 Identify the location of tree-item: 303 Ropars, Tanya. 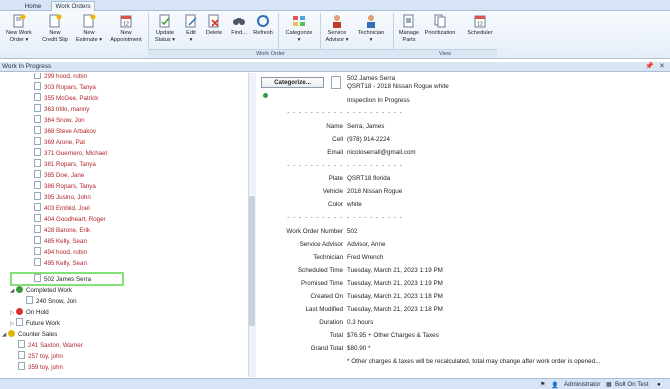
(65, 87).